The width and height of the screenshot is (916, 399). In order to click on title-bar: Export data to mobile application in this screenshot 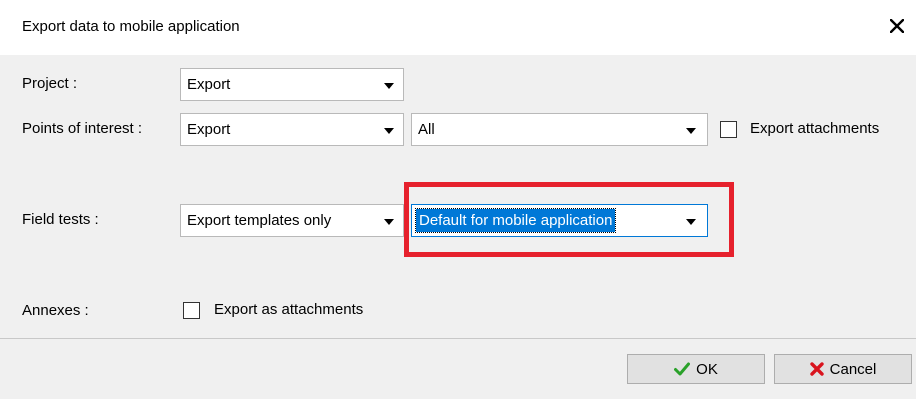, I will do `click(458, 27)`.